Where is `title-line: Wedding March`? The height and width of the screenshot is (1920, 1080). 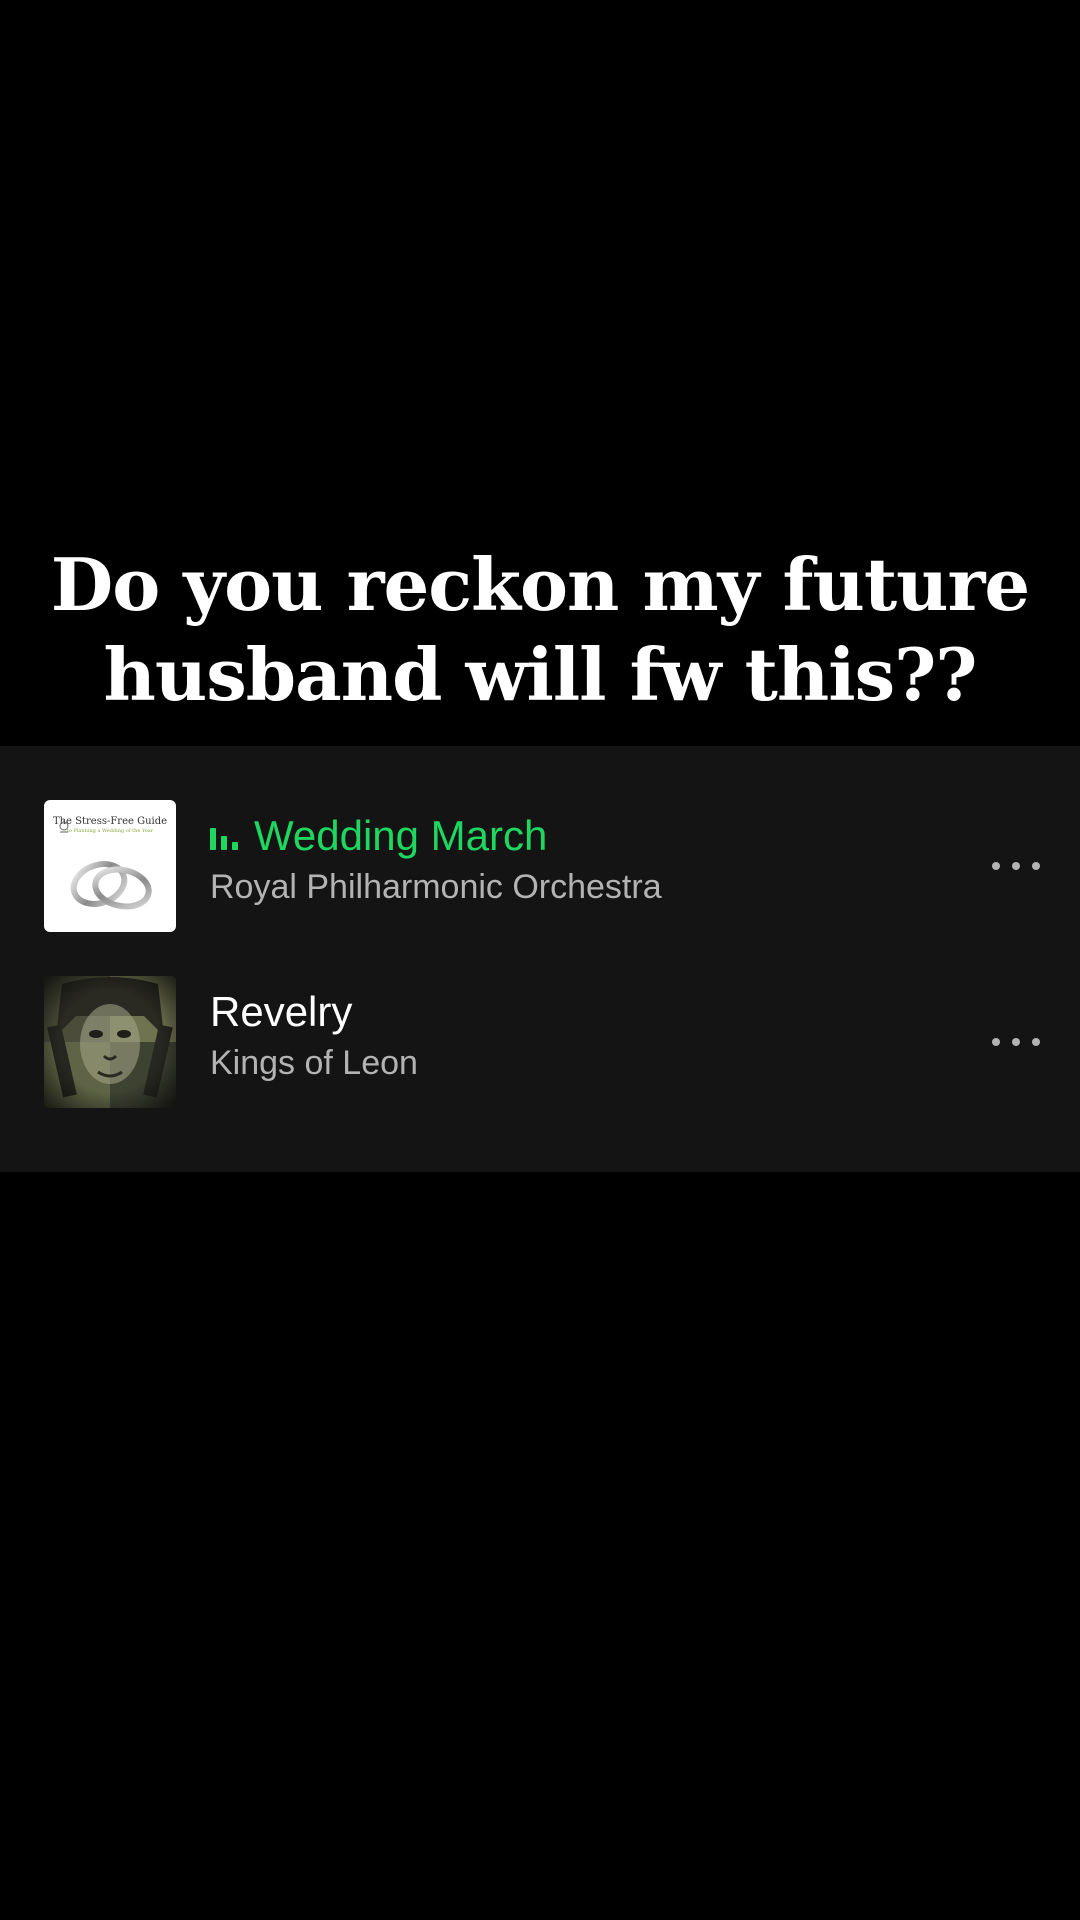 title-line: Wedding March is located at coordinates (580, 836).